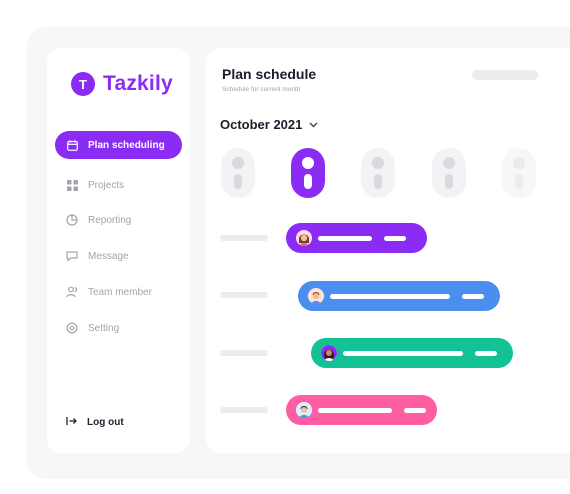  I want to click on month-selector: October 2021, so click(269, 124).